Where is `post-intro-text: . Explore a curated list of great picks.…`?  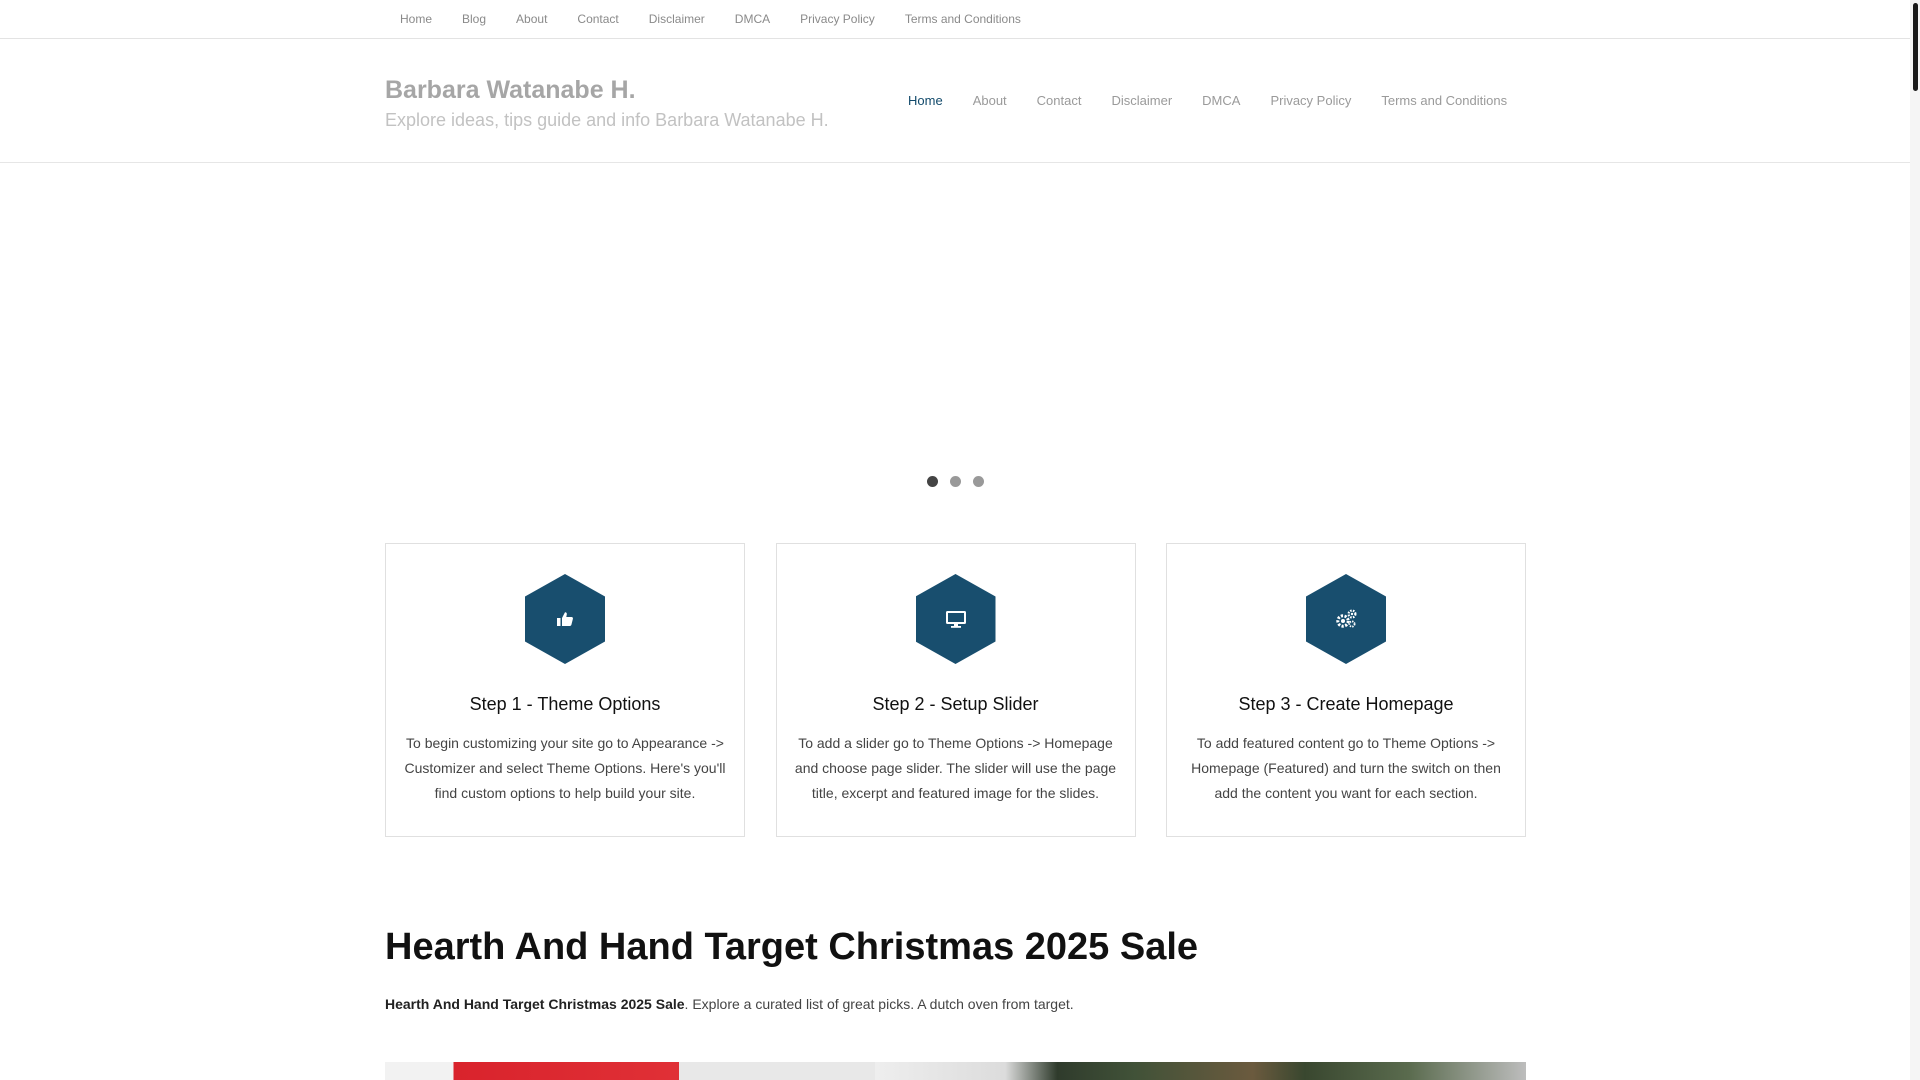 post-intro-text: . Explore a curated list of great picks.… is located at coordinates (879, 1004).